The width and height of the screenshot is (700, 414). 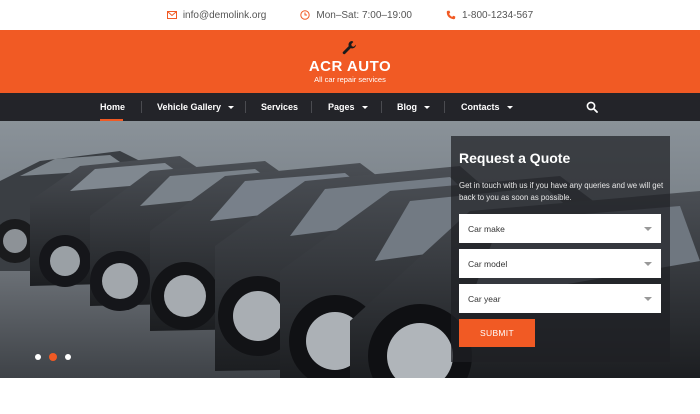 I want to click on select-label: Car model, so click(x=488, y=263).